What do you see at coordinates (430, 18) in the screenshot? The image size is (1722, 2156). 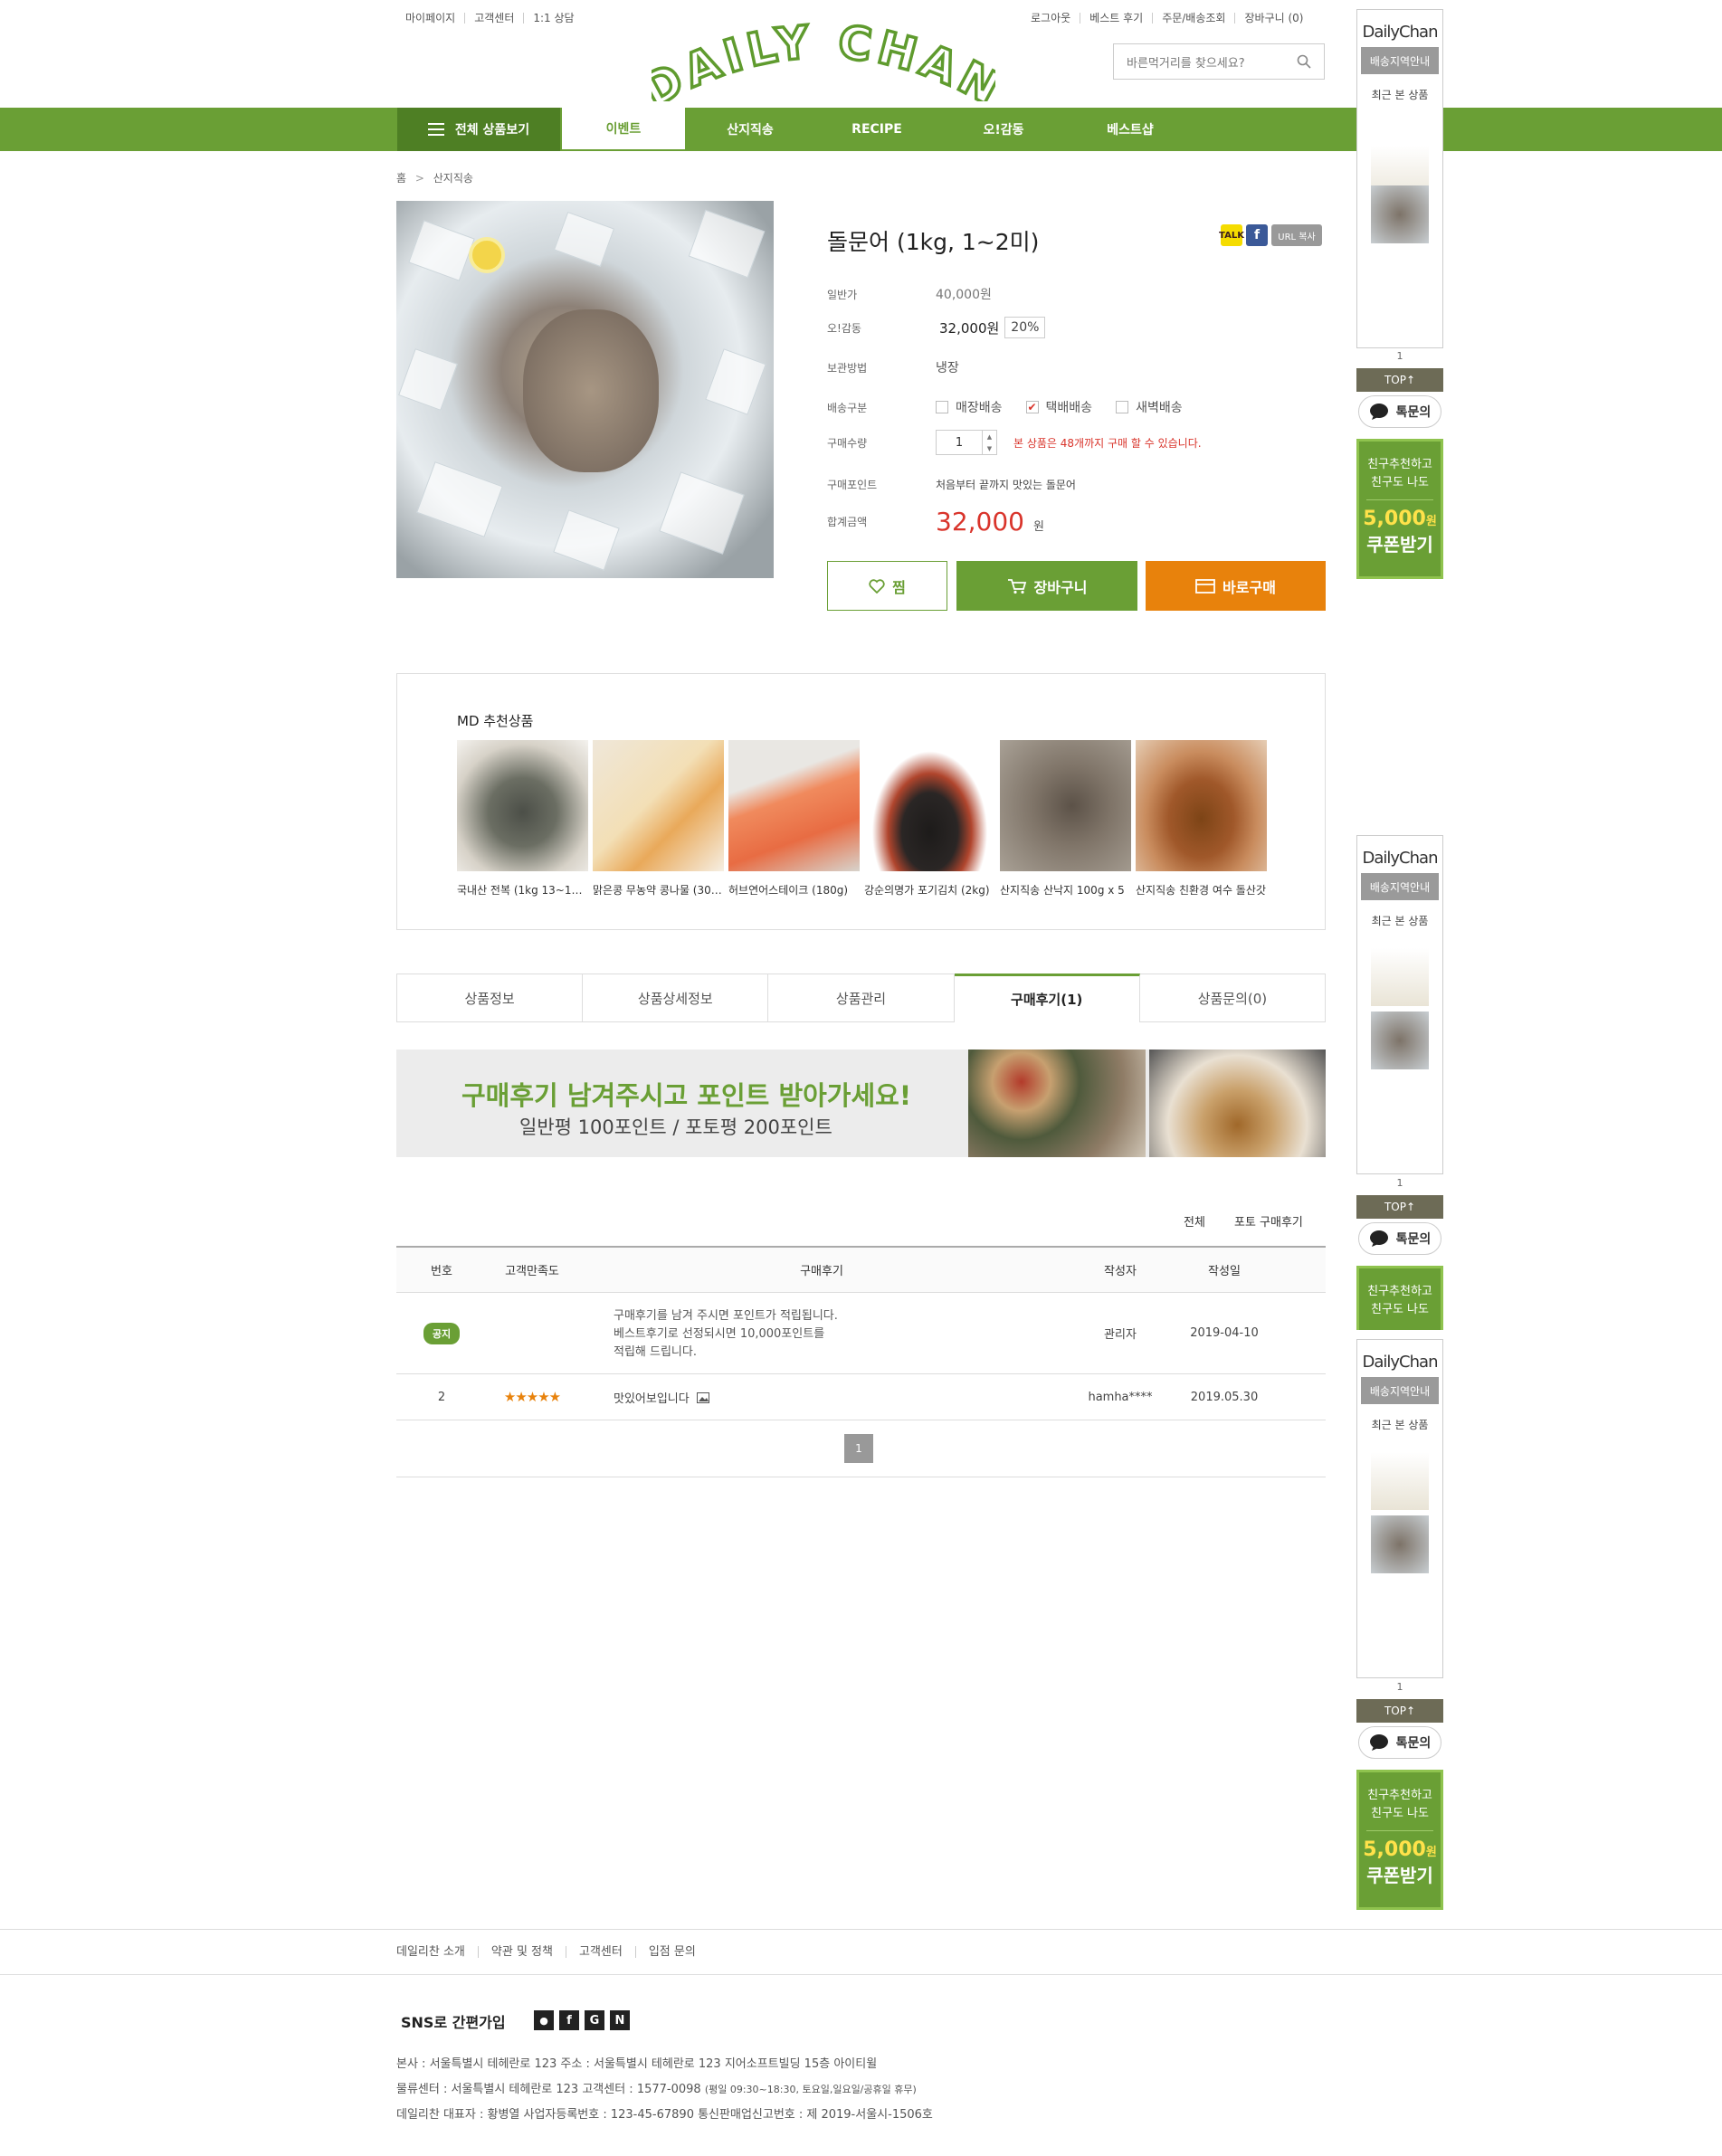 I see `mypage-link: 마이페이지` at bounding box center [430, 18].